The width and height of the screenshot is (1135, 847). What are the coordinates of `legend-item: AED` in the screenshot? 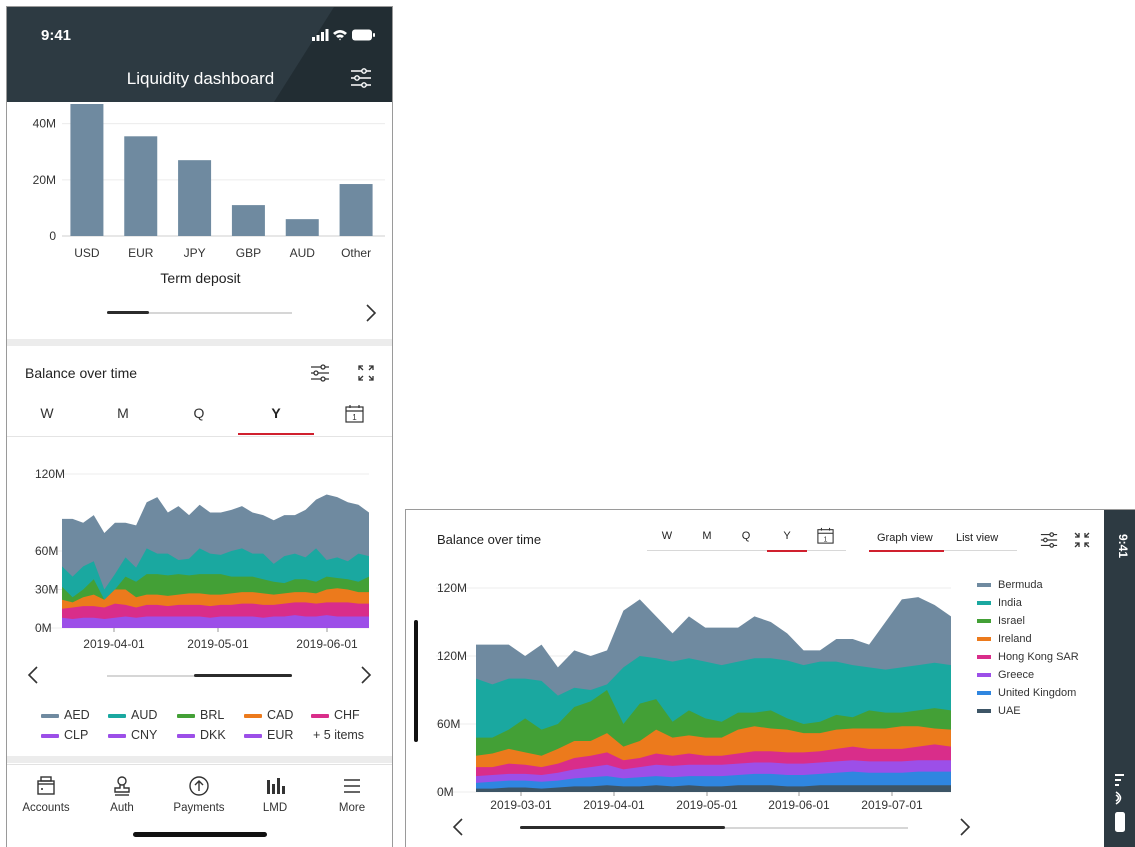 It's located at (65, 715).